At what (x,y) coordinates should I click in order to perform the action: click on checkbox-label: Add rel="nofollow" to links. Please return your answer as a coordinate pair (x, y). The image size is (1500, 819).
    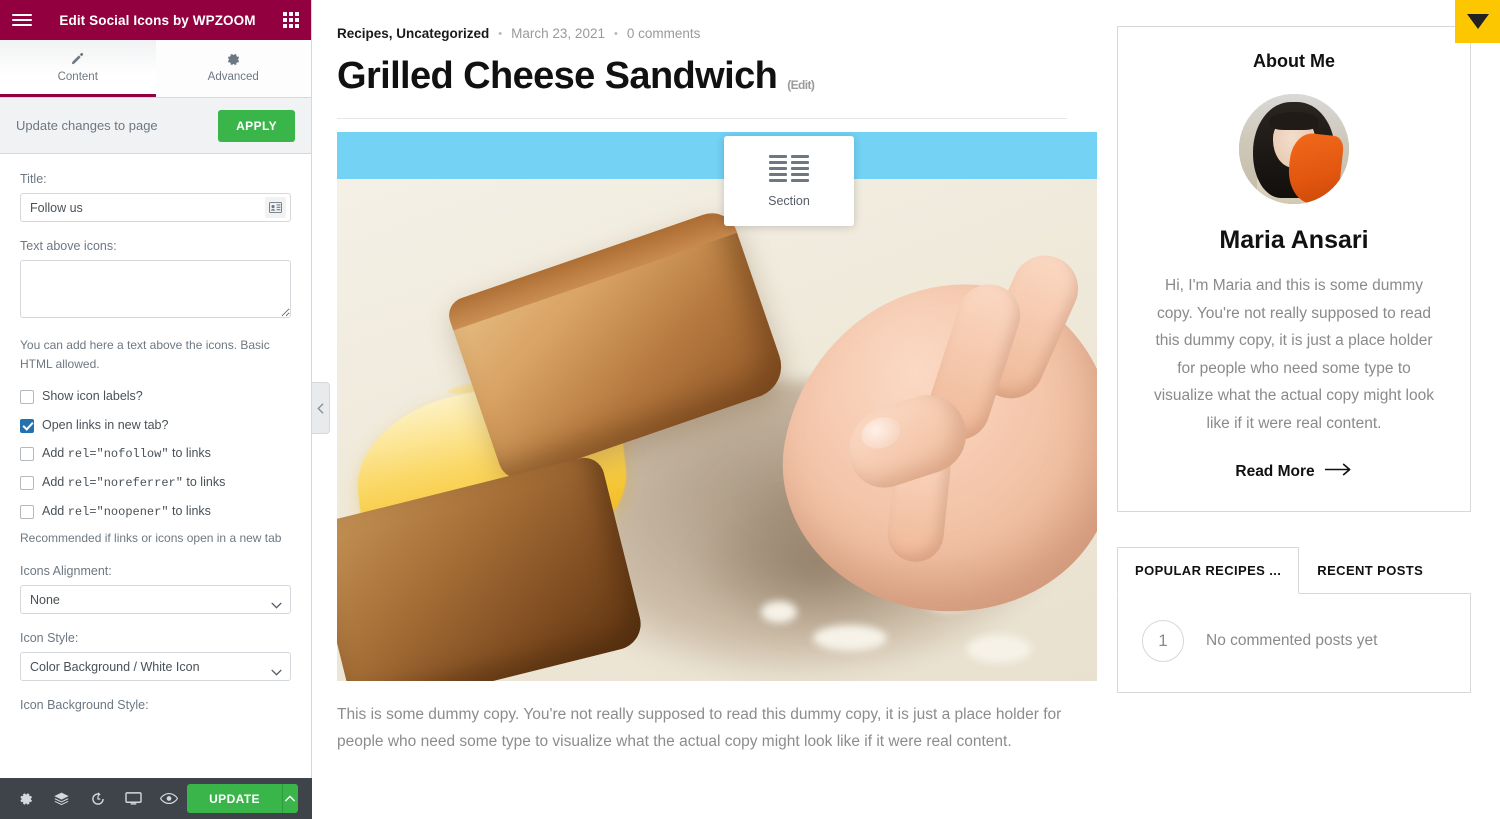
    Looking at the image, I should click on (126, 454).